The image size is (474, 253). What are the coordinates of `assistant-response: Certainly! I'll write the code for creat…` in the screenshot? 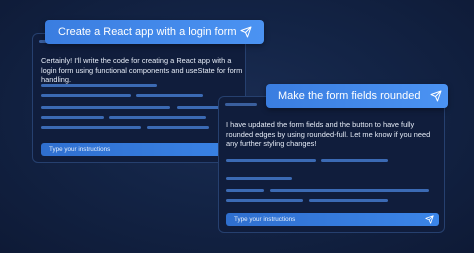 It's located at (142, 70).